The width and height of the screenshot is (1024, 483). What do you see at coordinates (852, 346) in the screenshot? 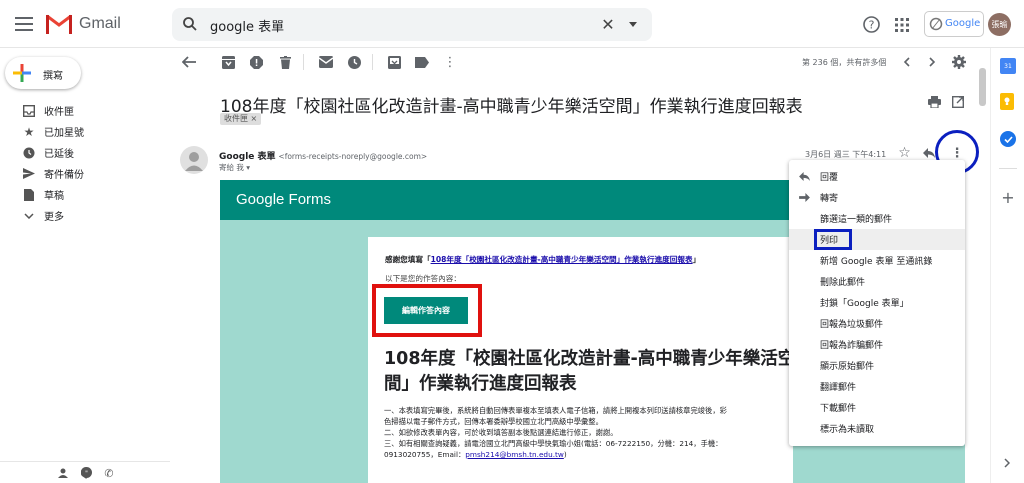
I see `menu-item-label: 回報為詐騙郵件` at bounding box center [852, 346].